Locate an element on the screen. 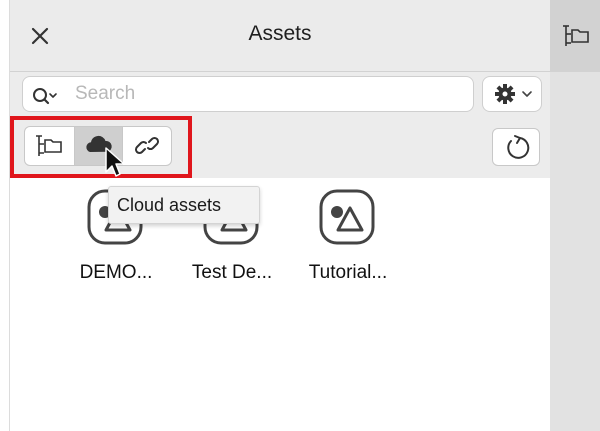 This screenshot has width=600, height=431. view-mode-toggle is located at coordinates (98, 146).